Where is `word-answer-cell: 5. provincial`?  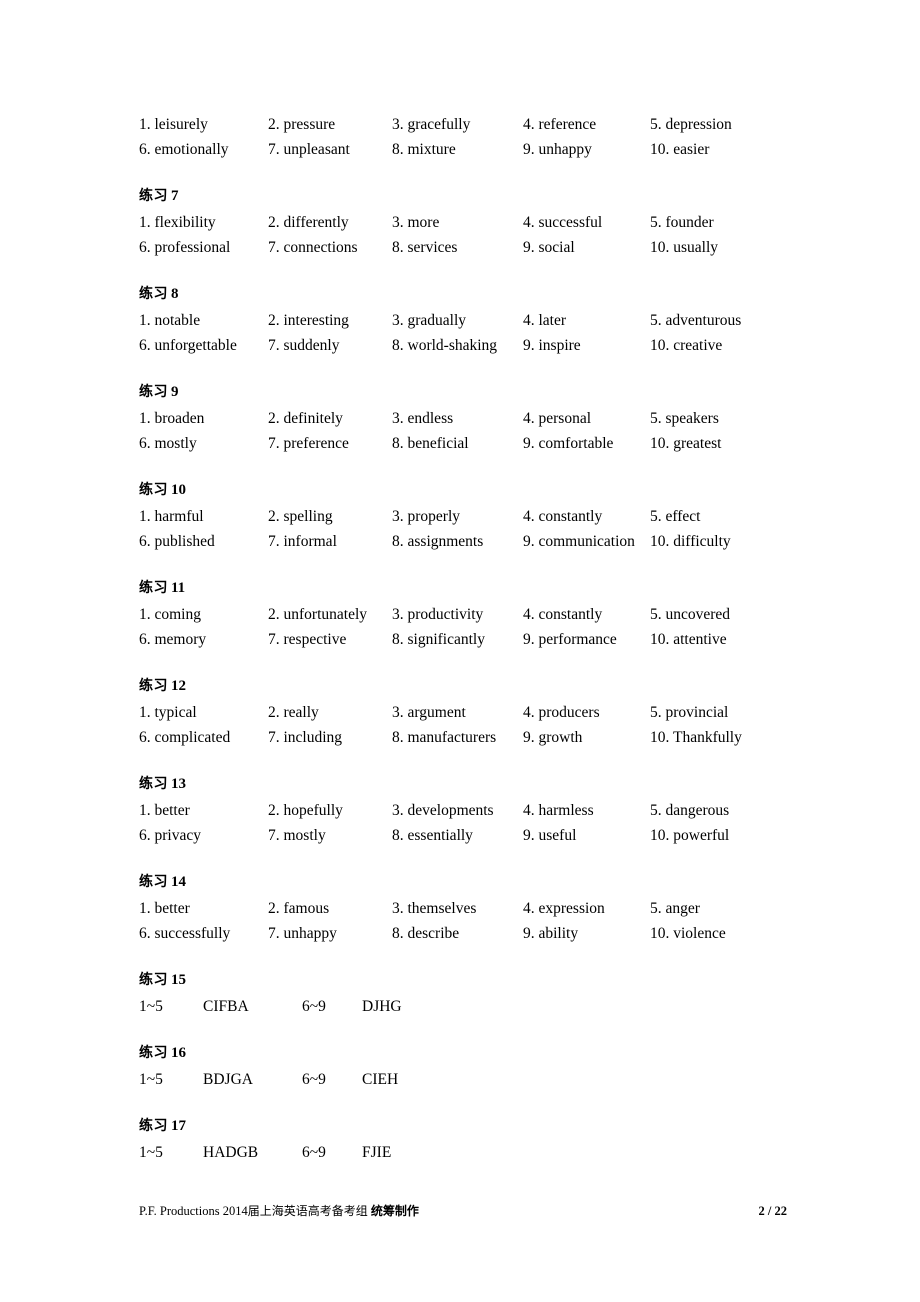
word-answer-cell: 5. provincial is located at coordinates (689, 712).